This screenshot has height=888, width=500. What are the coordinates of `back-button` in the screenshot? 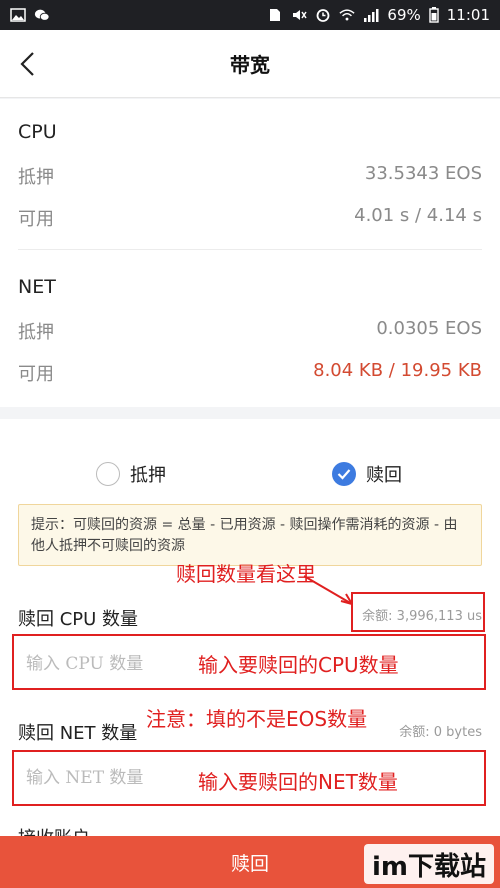 It's located at (27, 64).